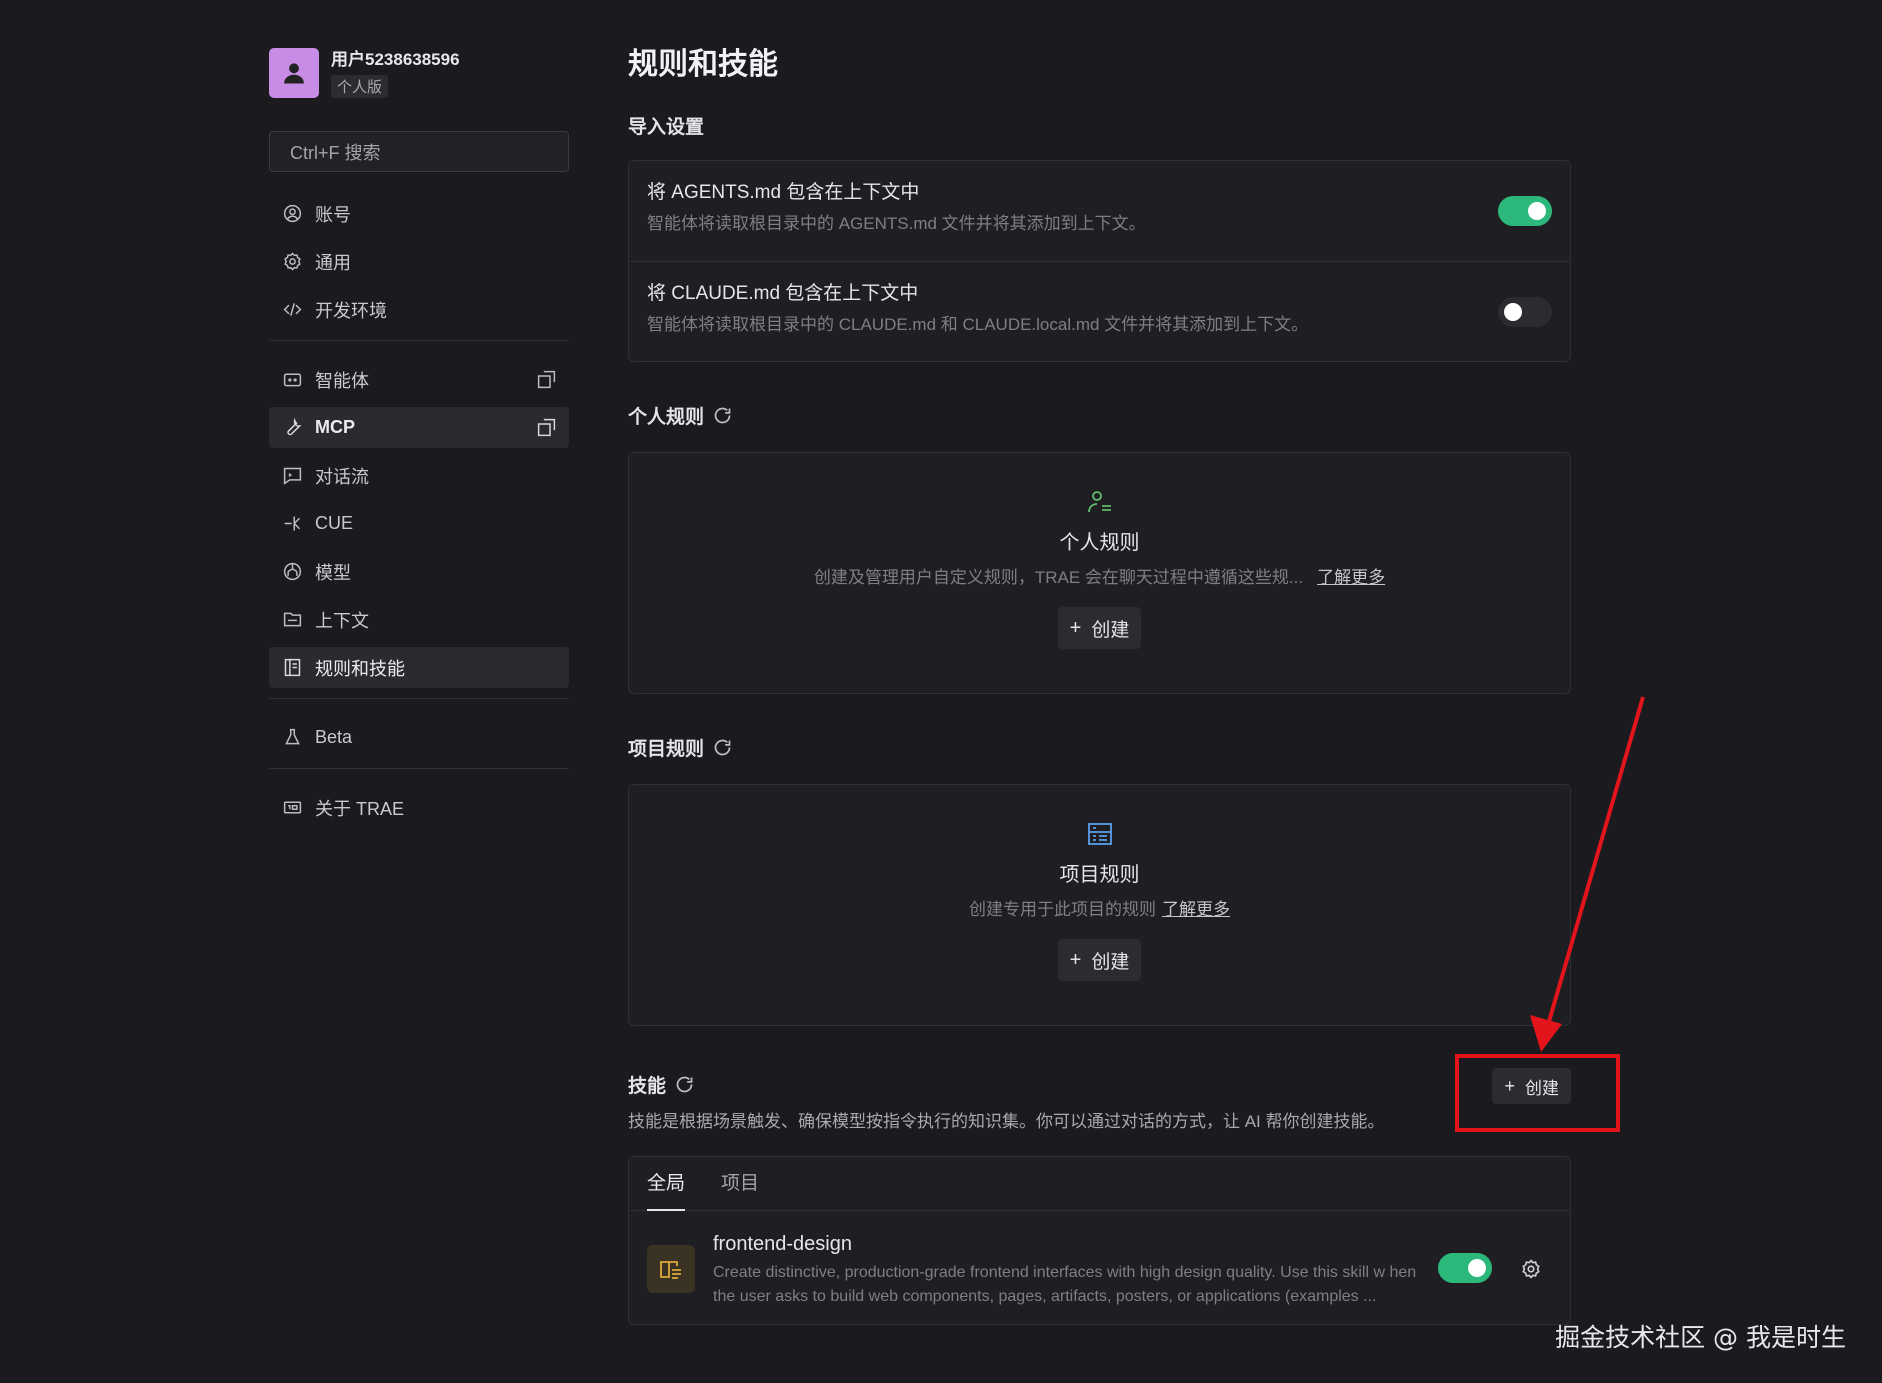  What do you see at coordinates (647, 1086) in the screenshot?
I see `section-label: 技能` at bounding box center [647, 1086].